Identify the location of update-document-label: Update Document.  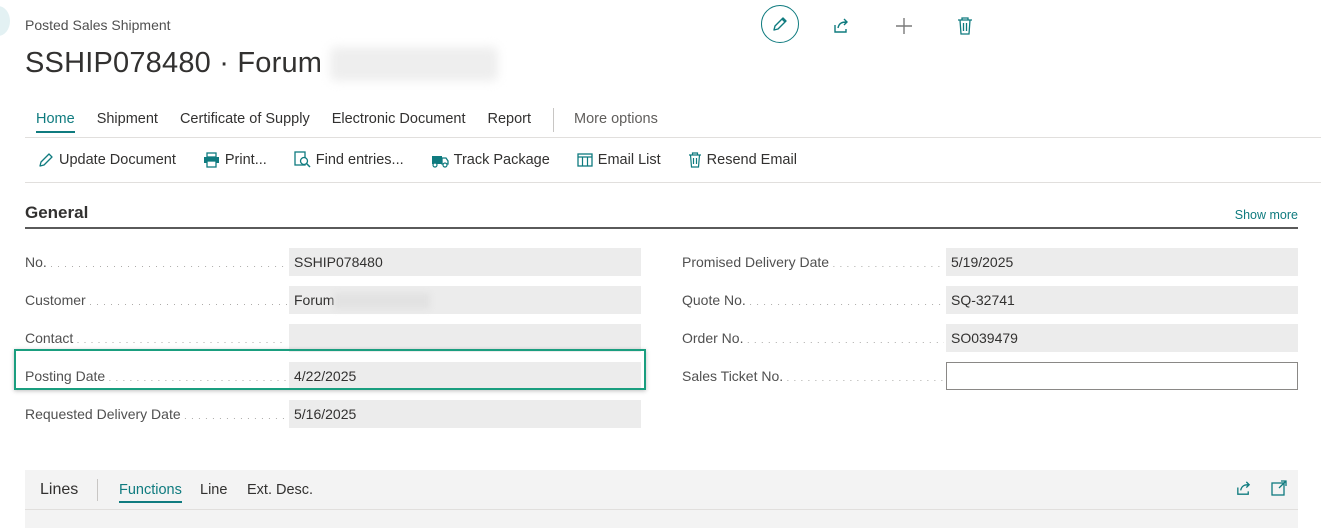
(117, 159).